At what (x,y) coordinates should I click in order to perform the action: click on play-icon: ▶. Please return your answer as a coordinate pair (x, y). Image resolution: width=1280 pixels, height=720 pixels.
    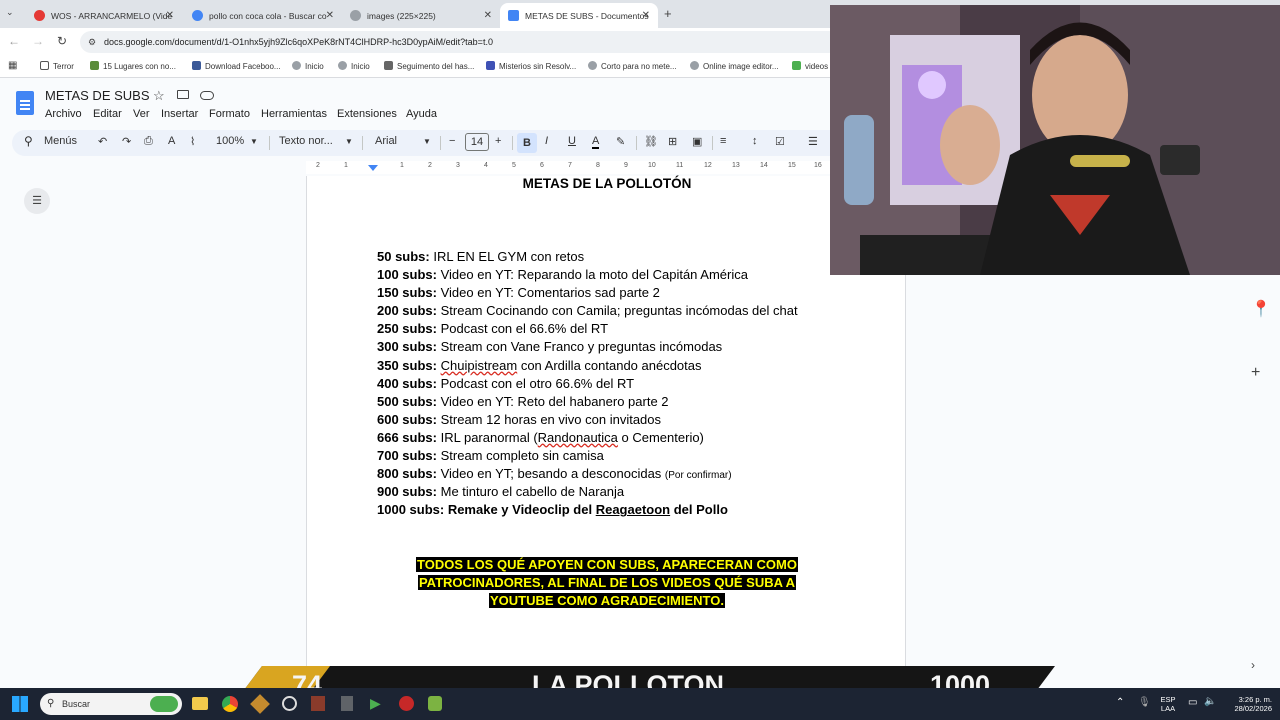
    Looking at the image, I should click on (375, 703).